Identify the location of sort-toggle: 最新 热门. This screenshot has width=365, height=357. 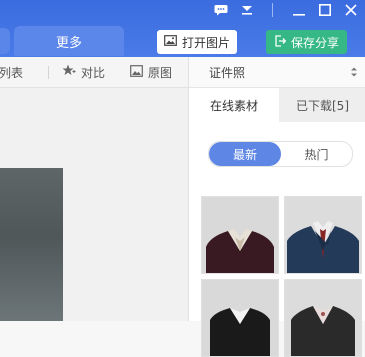
(280, 154).